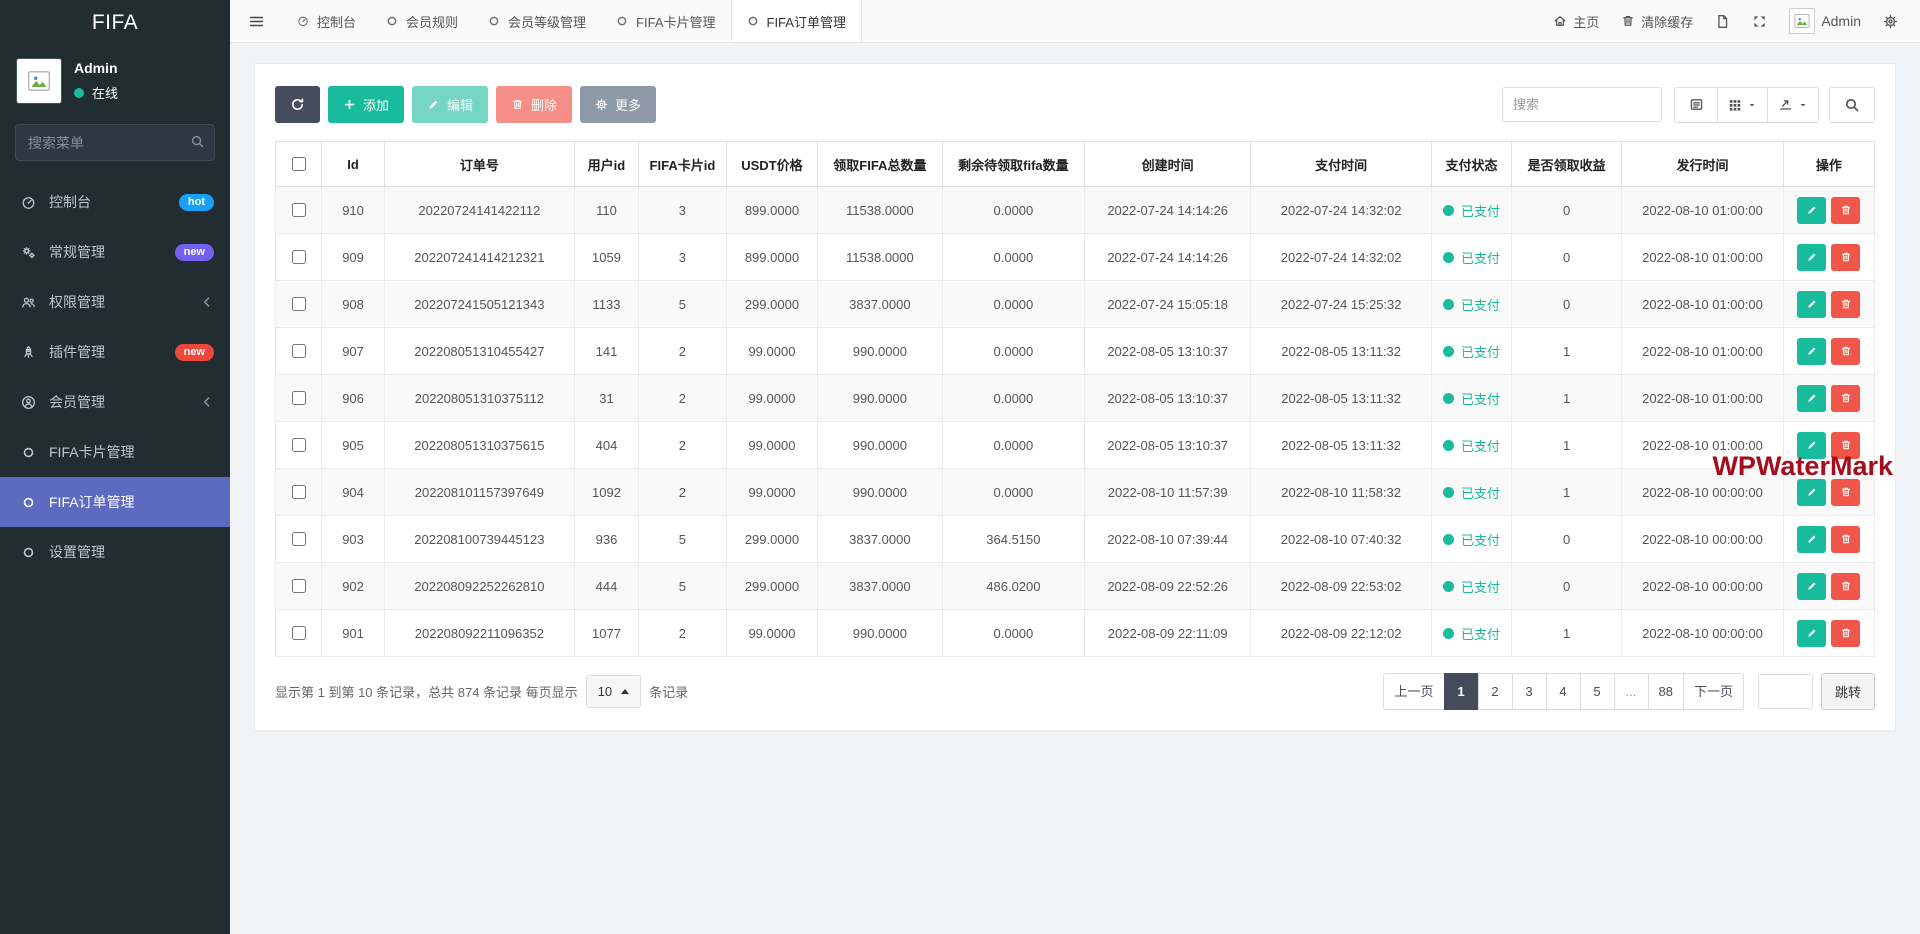 Image resolution: width=1920 pixels, height=934 pixels. What do you see at coordinates (613, 691) in the screenshot?
I see `page-size-select: 10` at bounding box center [613, 691].